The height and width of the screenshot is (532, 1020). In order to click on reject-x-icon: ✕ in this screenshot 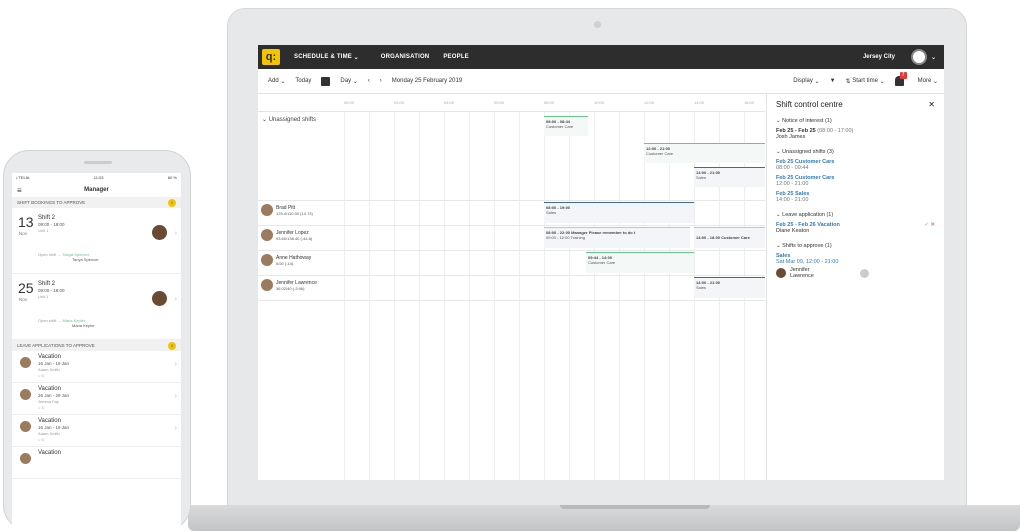, I will do `click(932, 225)`.